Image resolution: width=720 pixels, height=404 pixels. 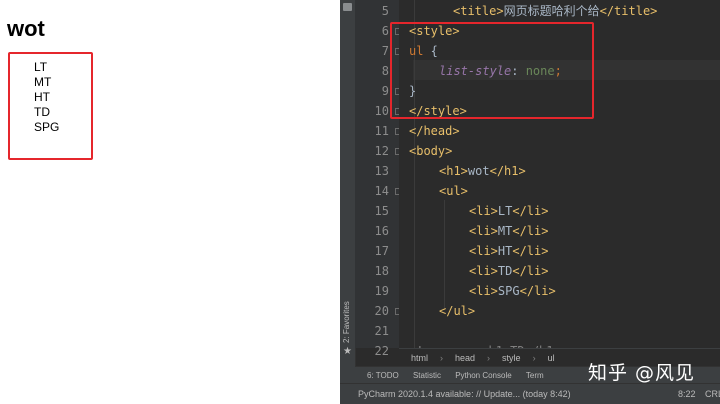 What do you see at coordinates (381, 111) in the screenshot?
I see `line-number: 10` at bounding box center [381, 111].